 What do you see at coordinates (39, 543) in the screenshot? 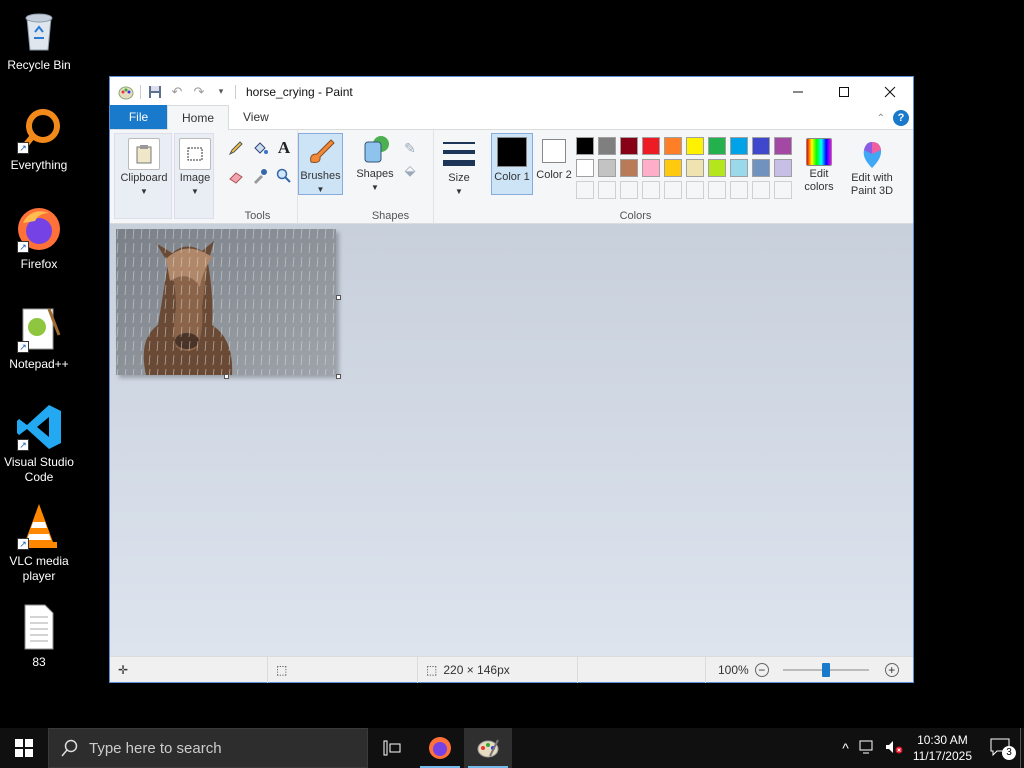
I see `desktop-icon-vlc: ↗ VLC media player` at bounding box center [39, 543].